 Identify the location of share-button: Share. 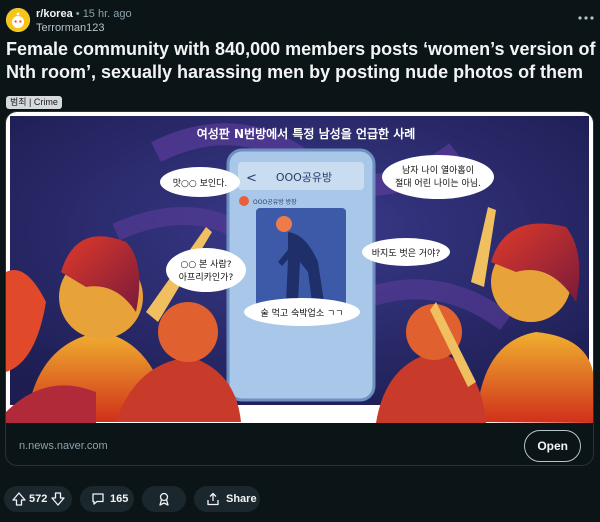
(227, 499).